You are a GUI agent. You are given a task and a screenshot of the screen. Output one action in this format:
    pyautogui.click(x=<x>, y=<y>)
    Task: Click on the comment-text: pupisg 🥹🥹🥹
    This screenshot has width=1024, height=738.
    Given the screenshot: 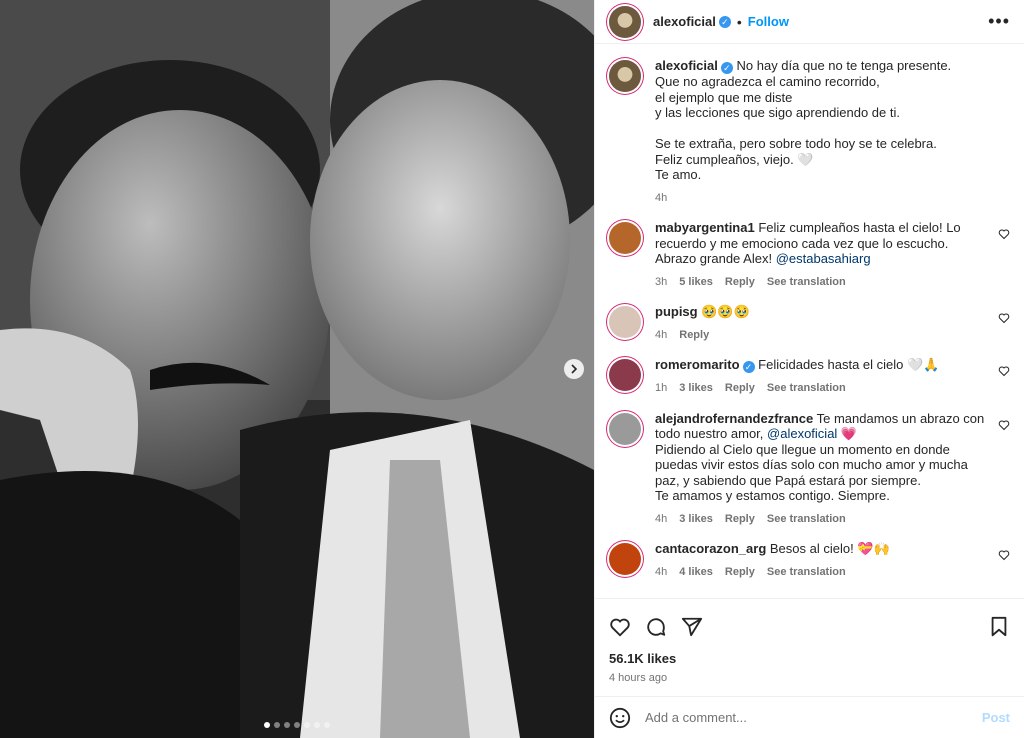 What is the action you would take?
    pyautogui.click(x=820, y=312)
    